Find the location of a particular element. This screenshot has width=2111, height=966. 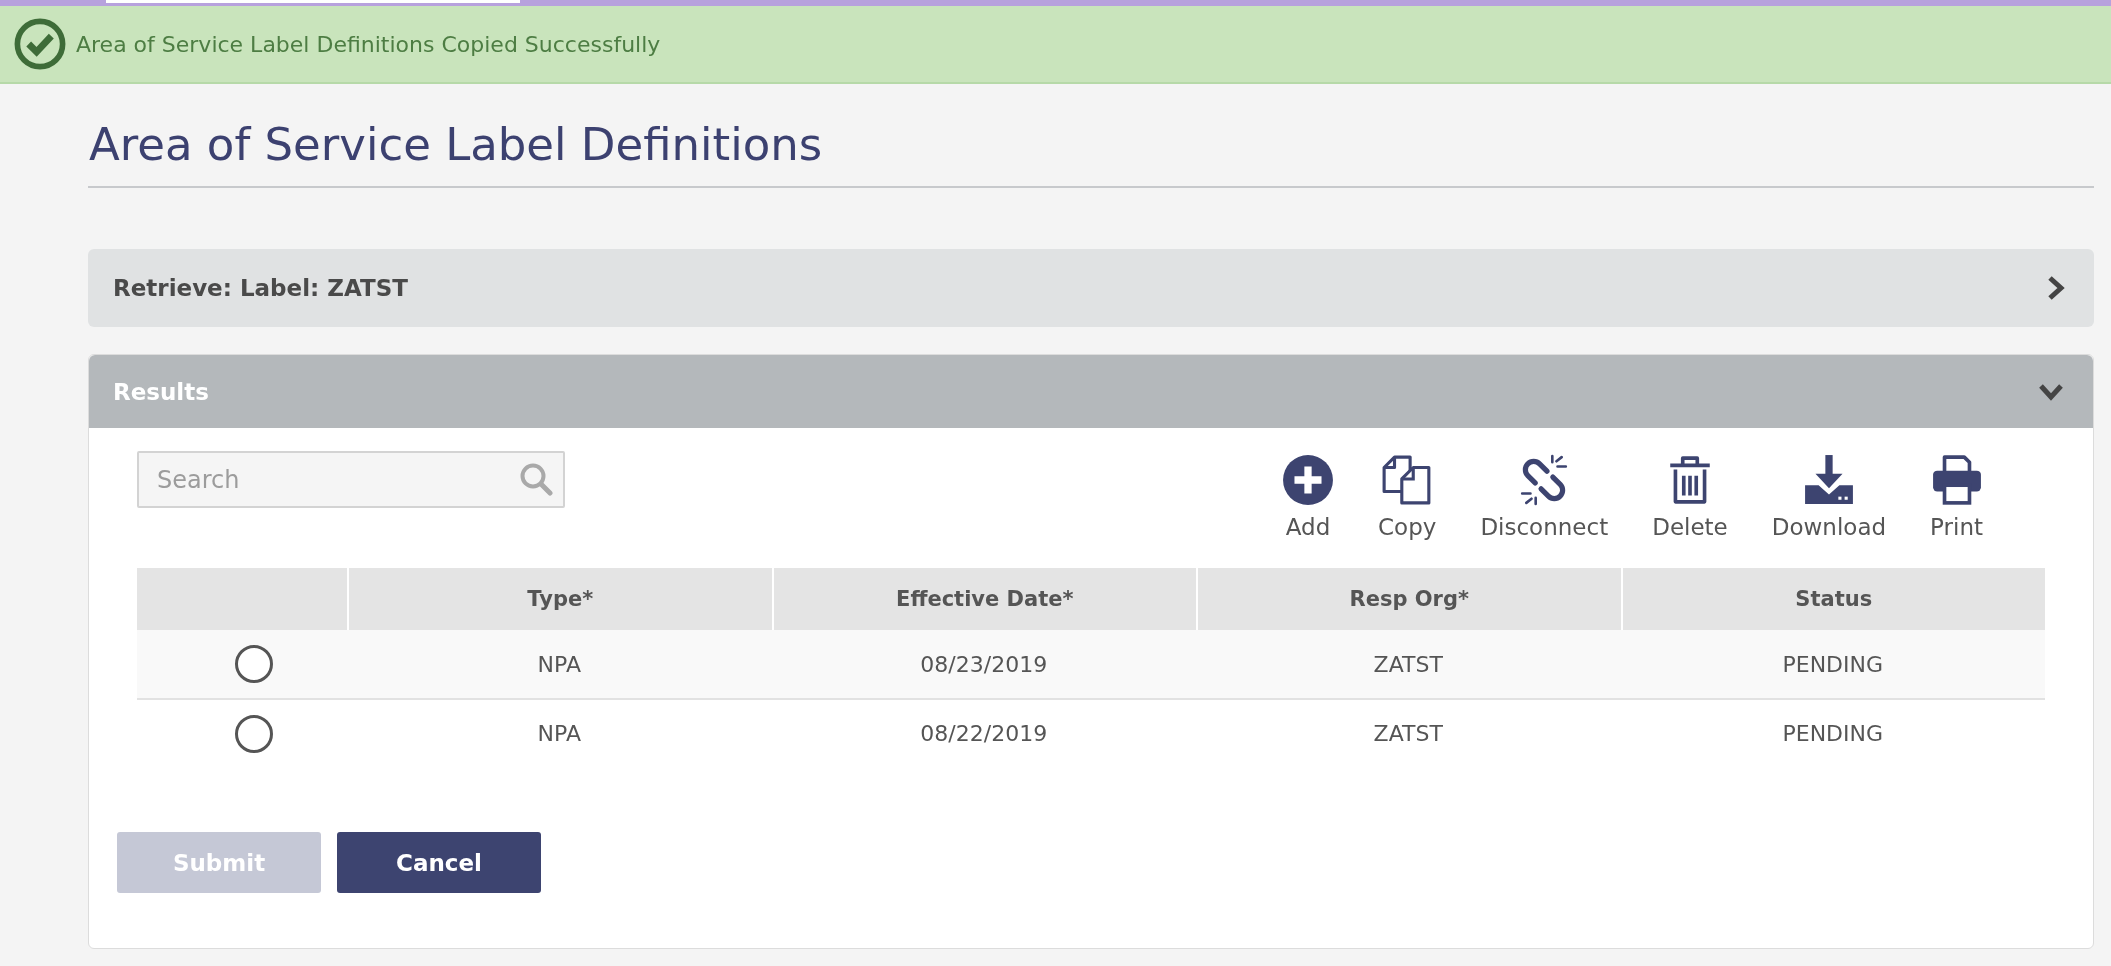

toolbar-button: Add is located at coordinates (1308, 497).